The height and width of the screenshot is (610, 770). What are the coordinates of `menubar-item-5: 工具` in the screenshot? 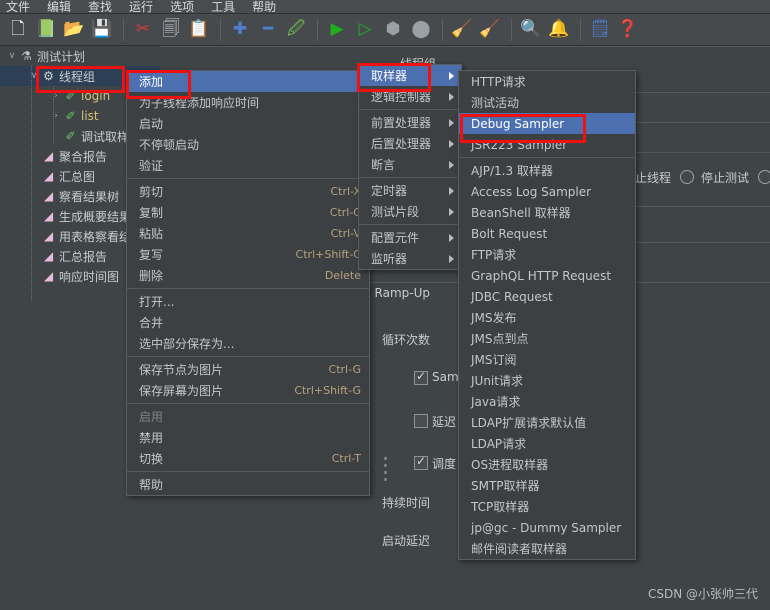 It's located at (223, 7).